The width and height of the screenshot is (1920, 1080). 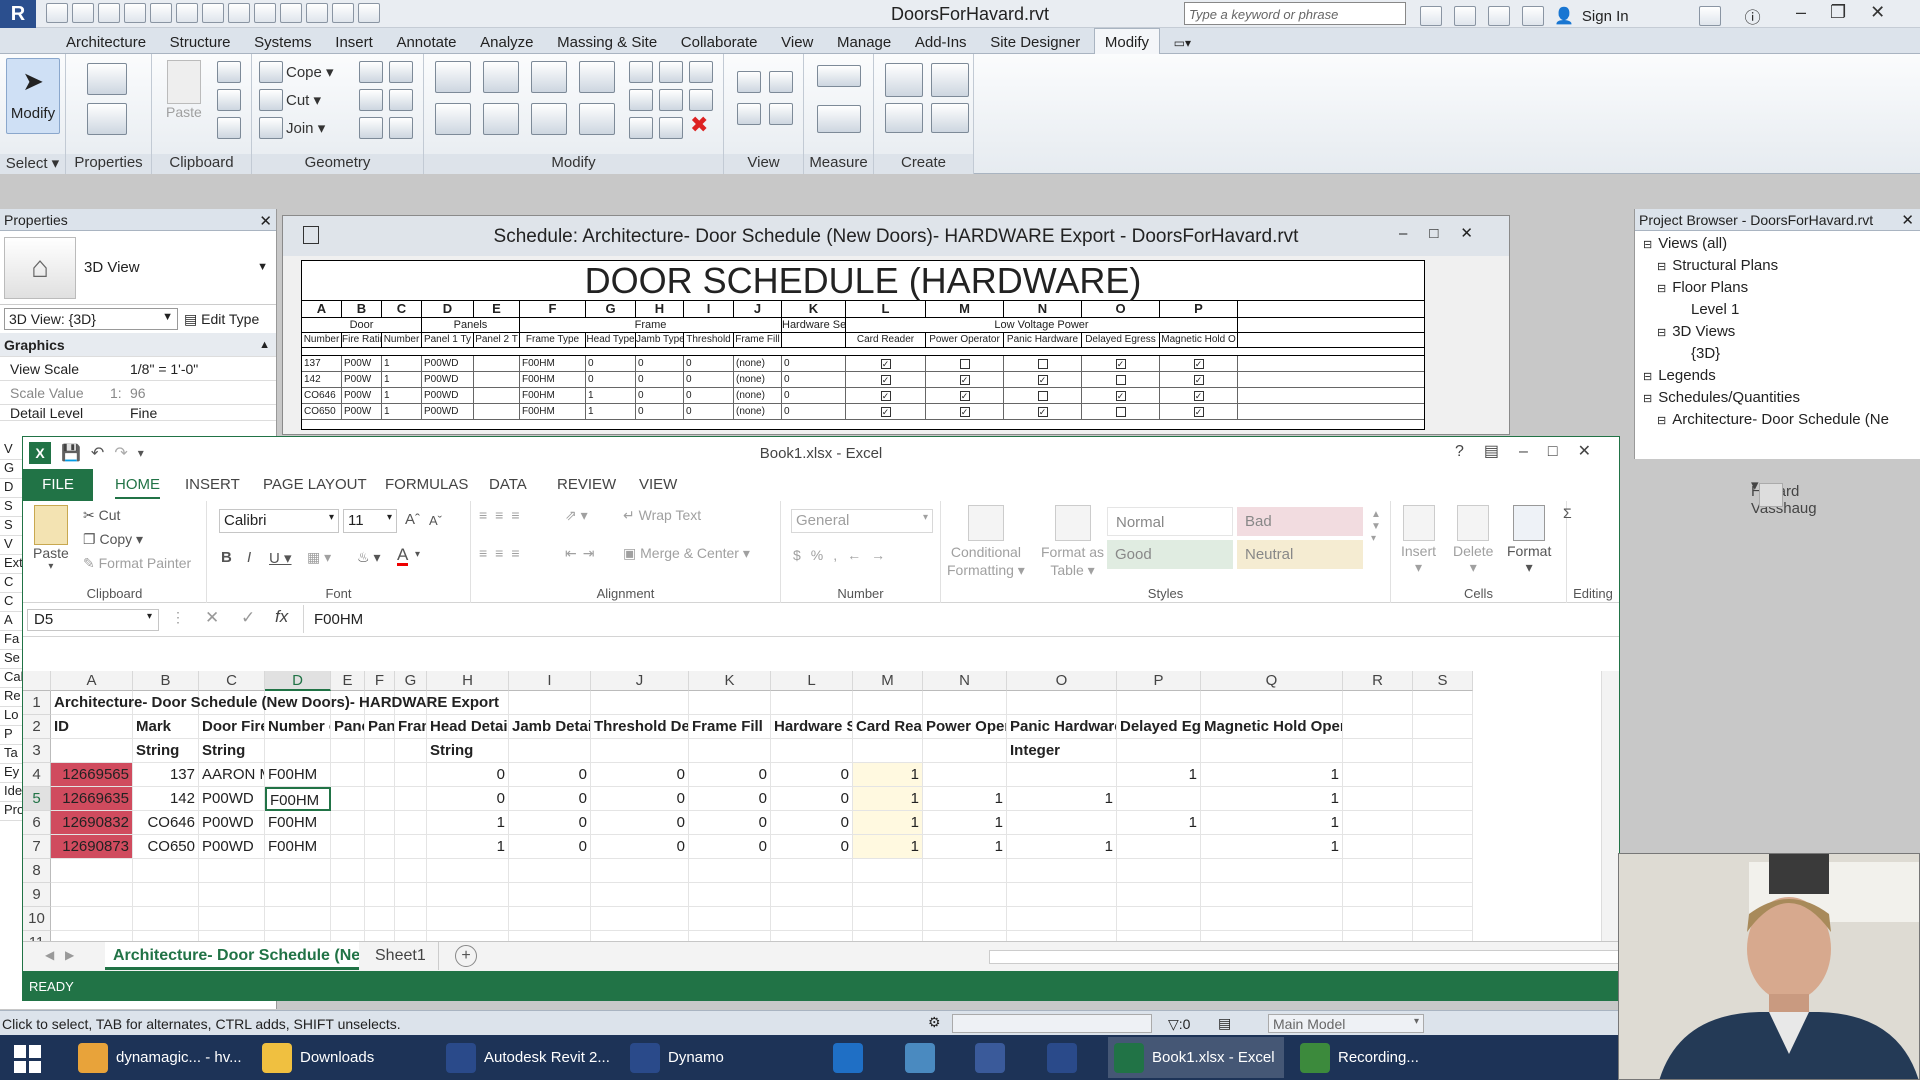 I want to click on properties-row-stub: C, so click(x=11, y=583).